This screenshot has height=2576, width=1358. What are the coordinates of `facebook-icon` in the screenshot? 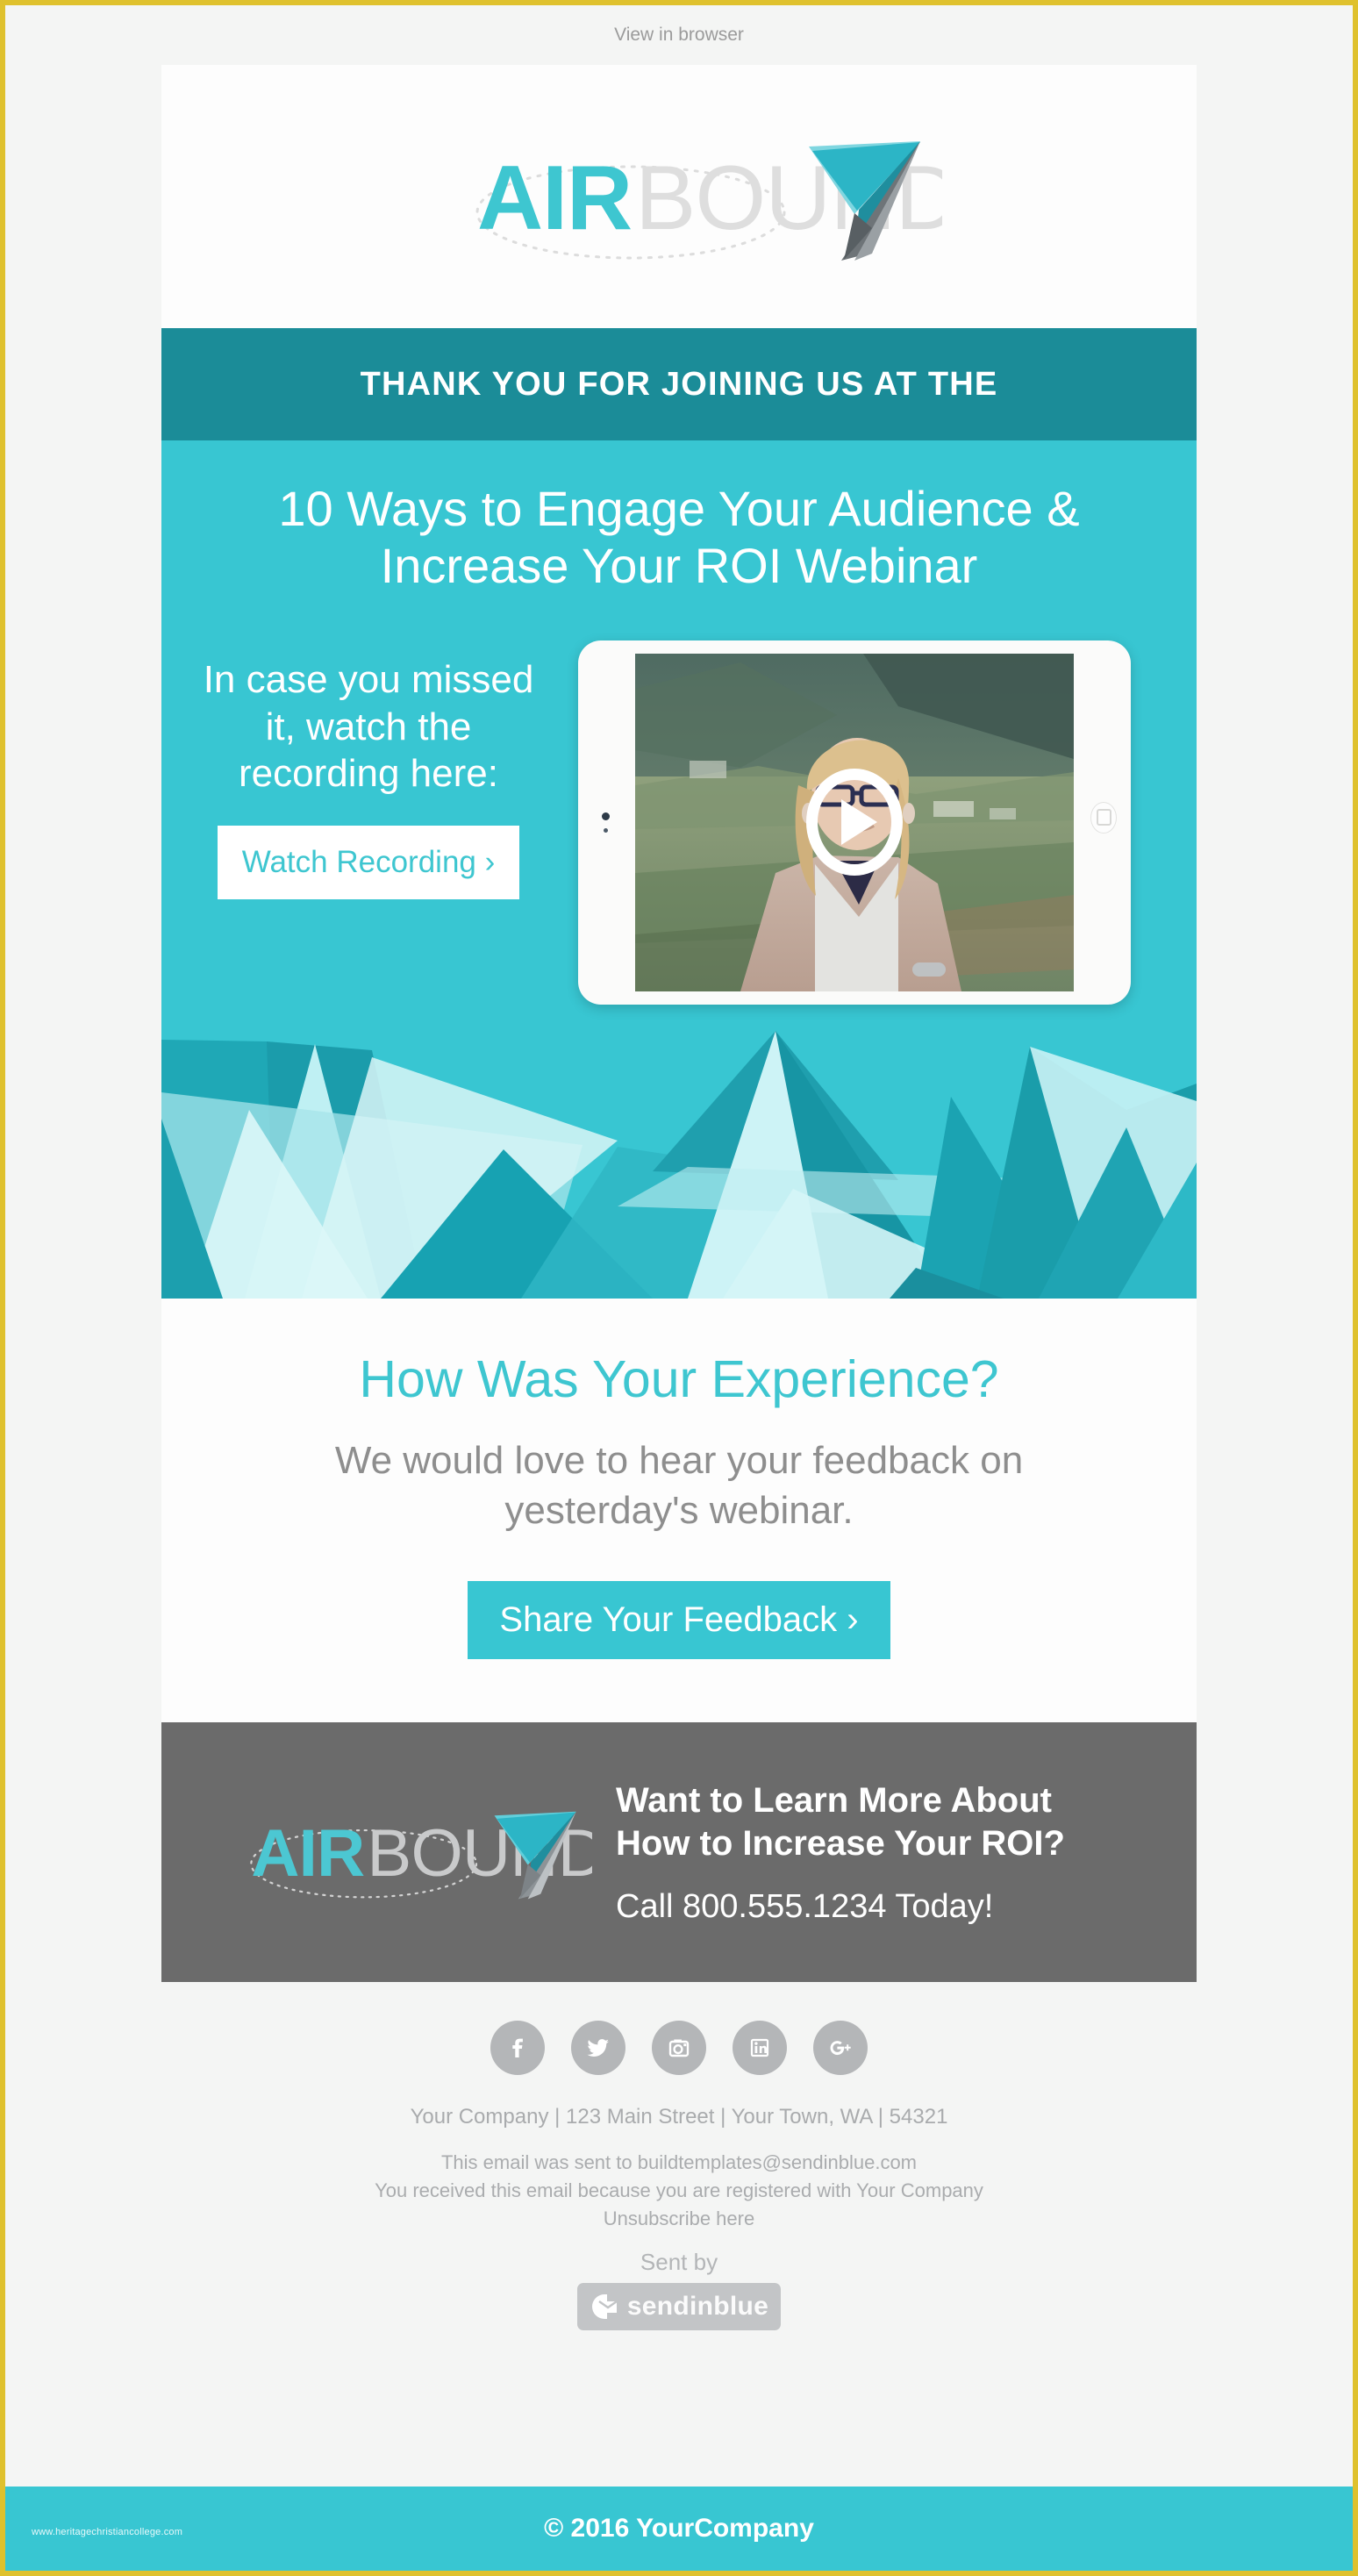 It's located at (517, 2048).